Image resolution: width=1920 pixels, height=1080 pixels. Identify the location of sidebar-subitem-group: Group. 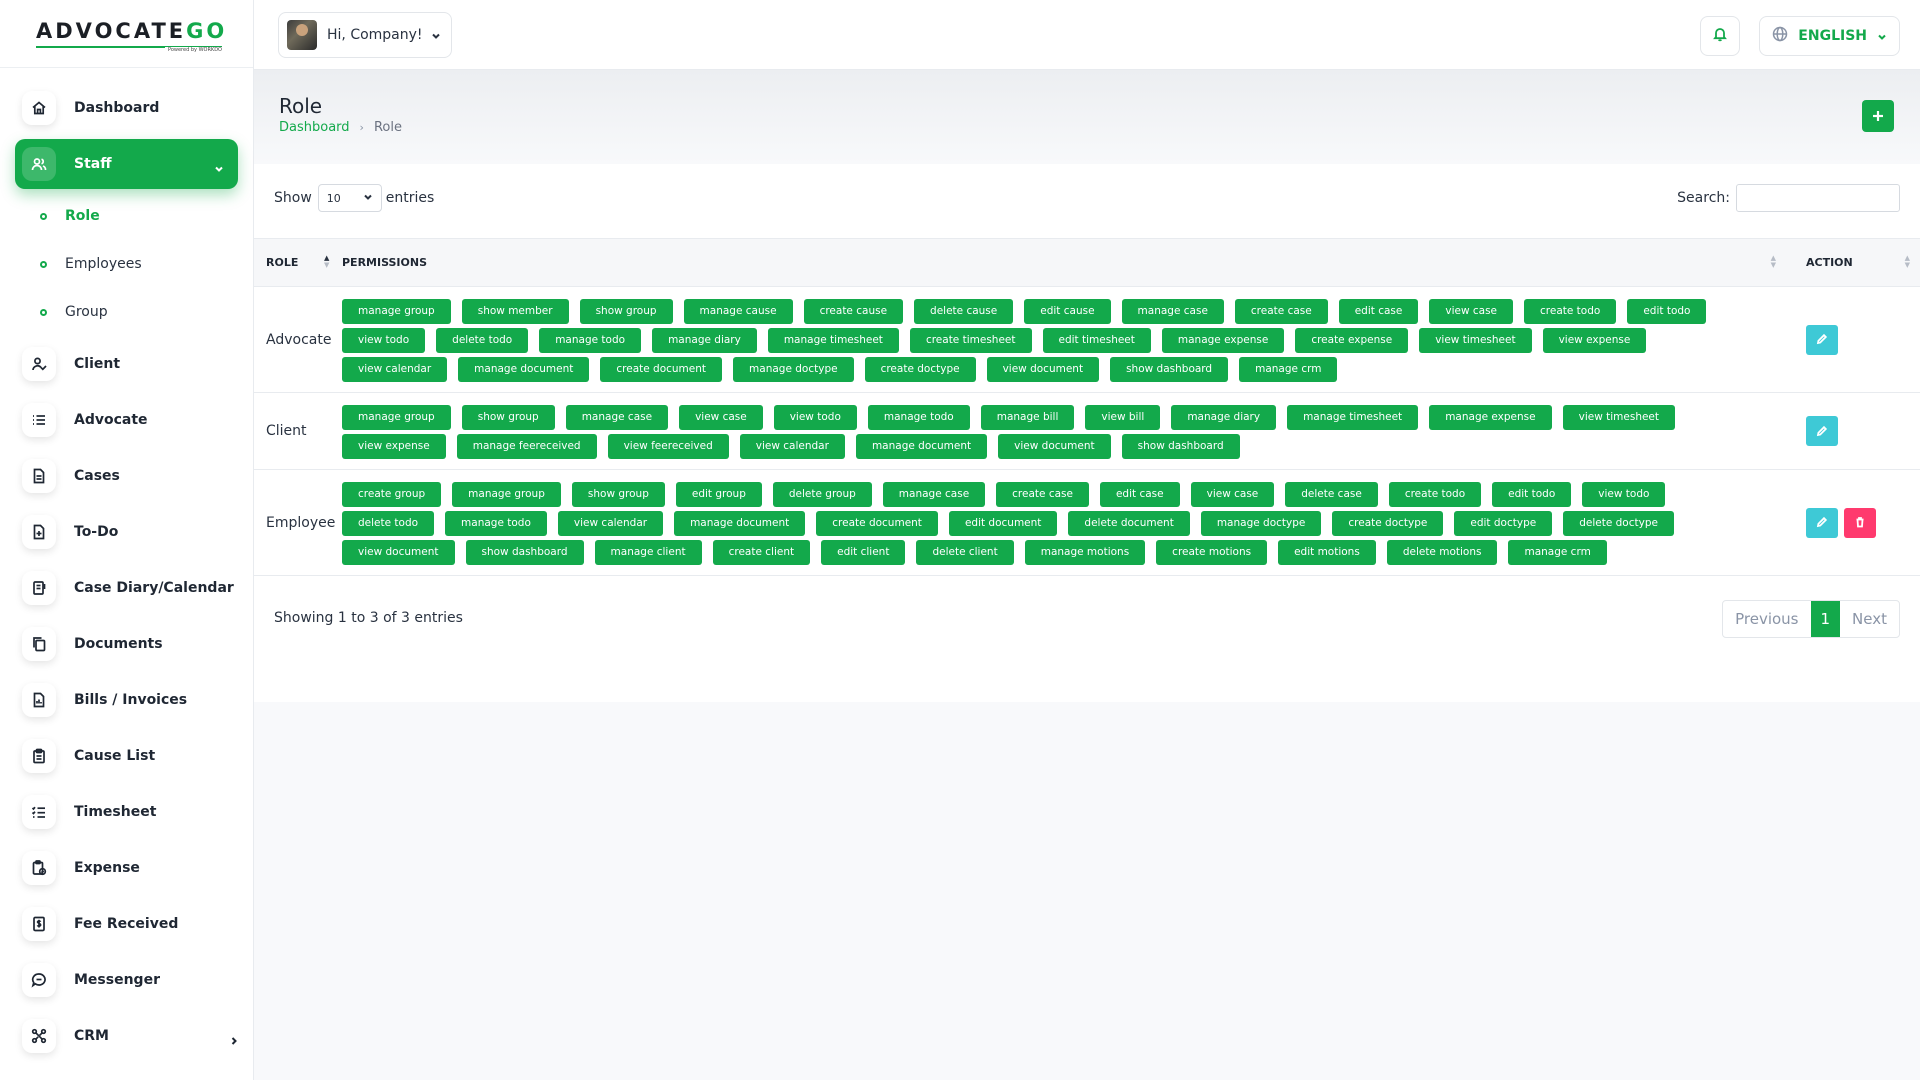
(126, 312).